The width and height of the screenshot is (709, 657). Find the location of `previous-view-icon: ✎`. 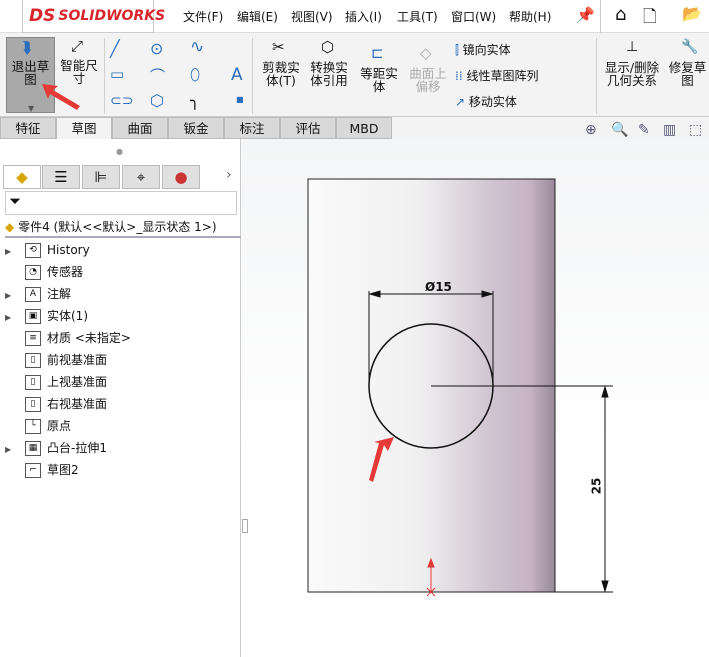

previous-view-icon: ✎ is located at coordinates (644, 130).